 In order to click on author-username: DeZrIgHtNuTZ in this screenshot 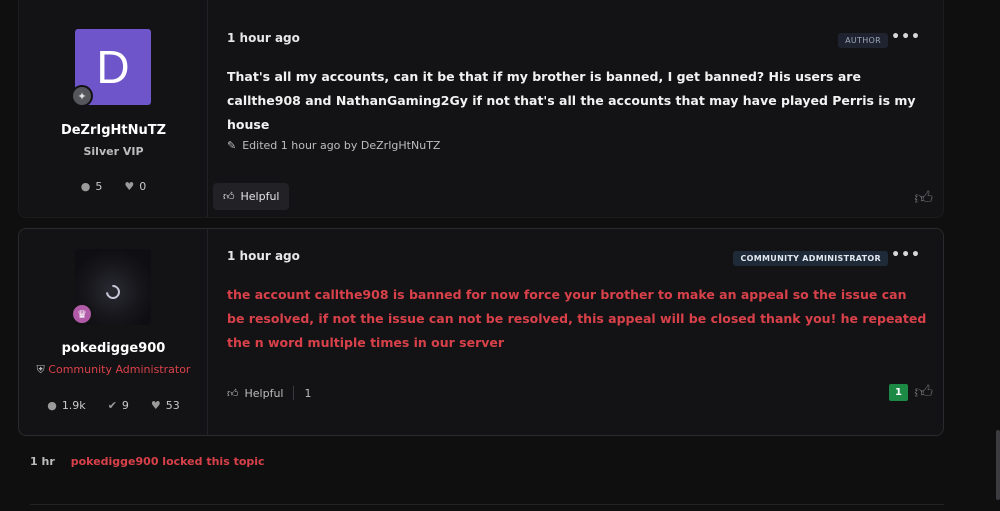, I will do `click(113, 130)`.